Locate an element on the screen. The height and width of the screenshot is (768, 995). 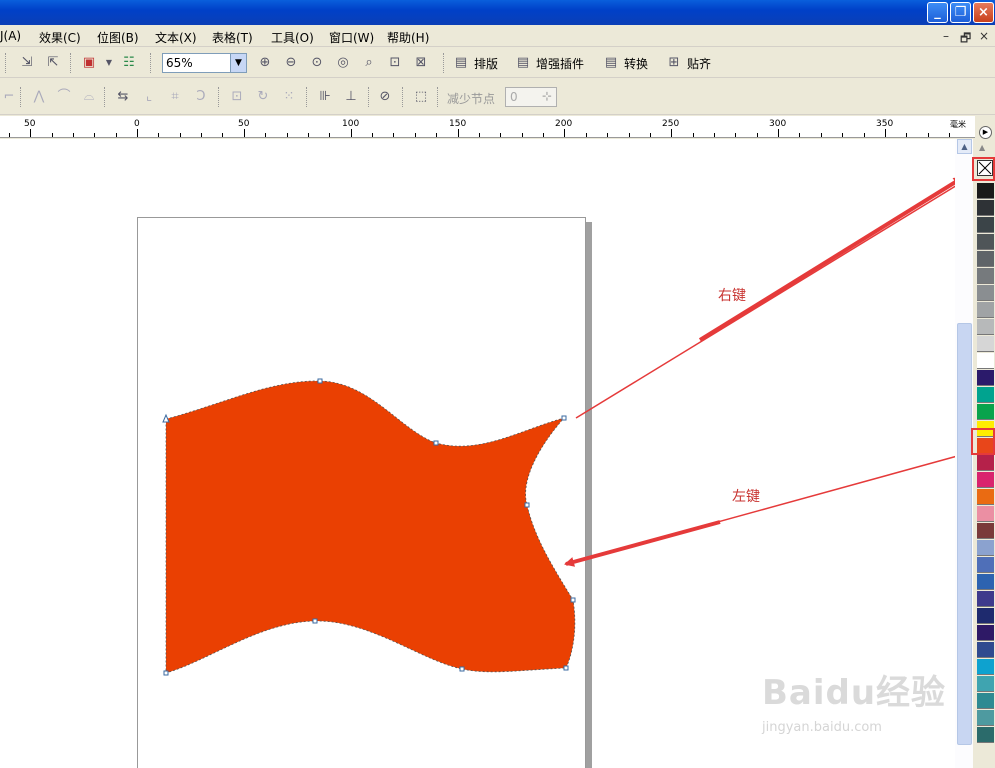
right-click-arrow is located at coordinates (831, 259).